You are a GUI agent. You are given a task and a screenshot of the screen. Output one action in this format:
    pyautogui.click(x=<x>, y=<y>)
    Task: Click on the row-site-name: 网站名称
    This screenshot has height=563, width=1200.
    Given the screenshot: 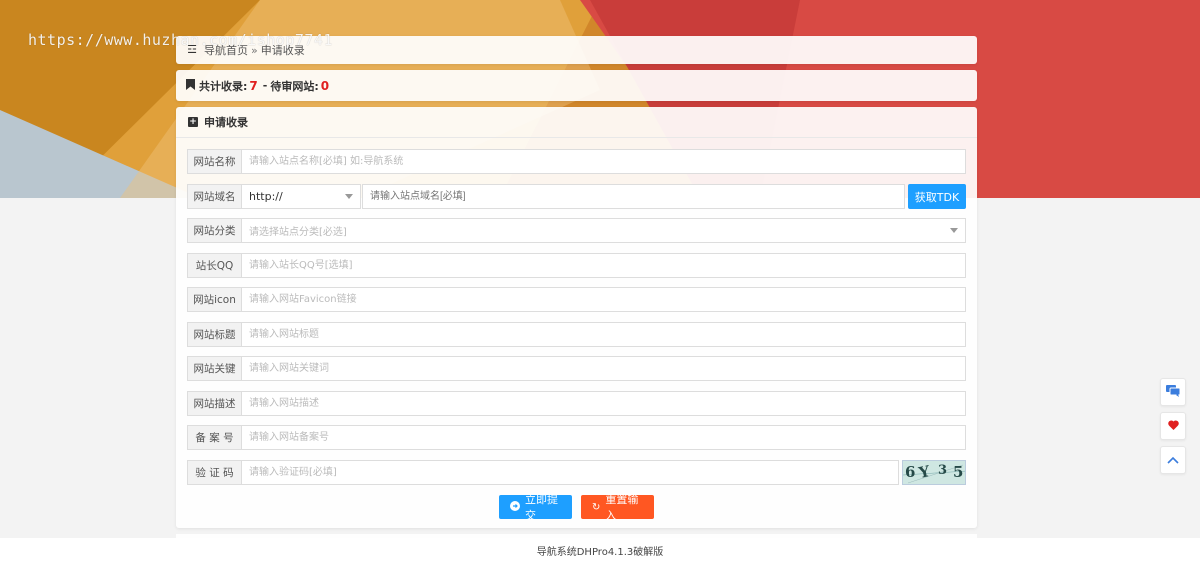 What is the action you would take?
    pyautogui.click(x=576, y=161)
    